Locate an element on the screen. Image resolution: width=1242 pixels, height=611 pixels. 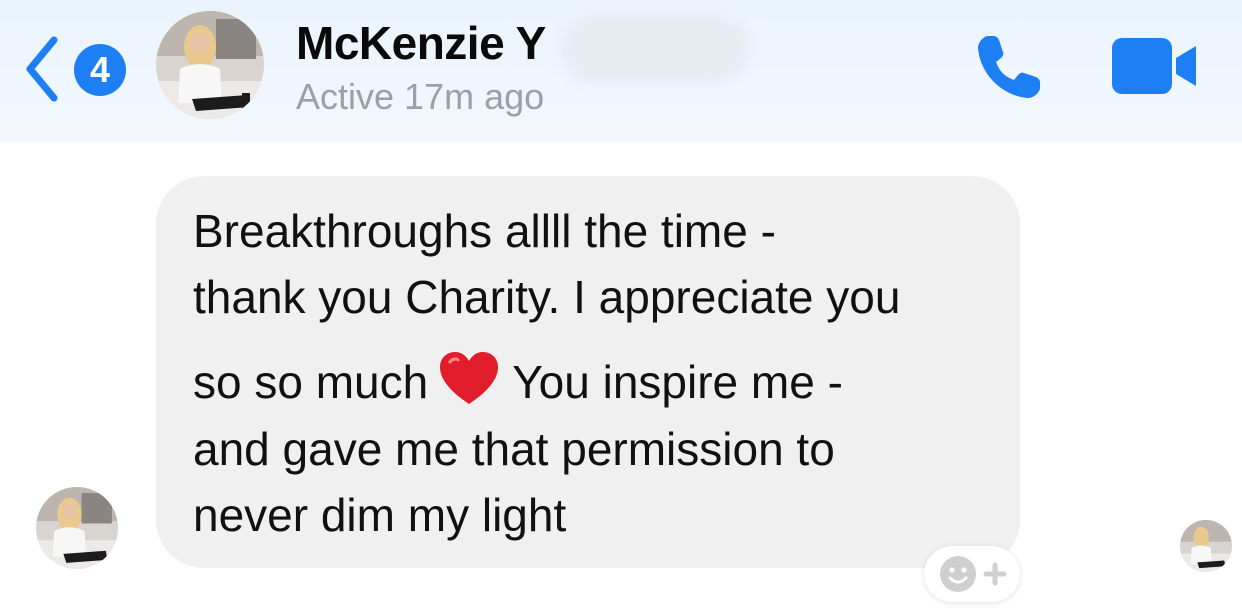
video-camera-icon is located at coordinates (1154, 66).